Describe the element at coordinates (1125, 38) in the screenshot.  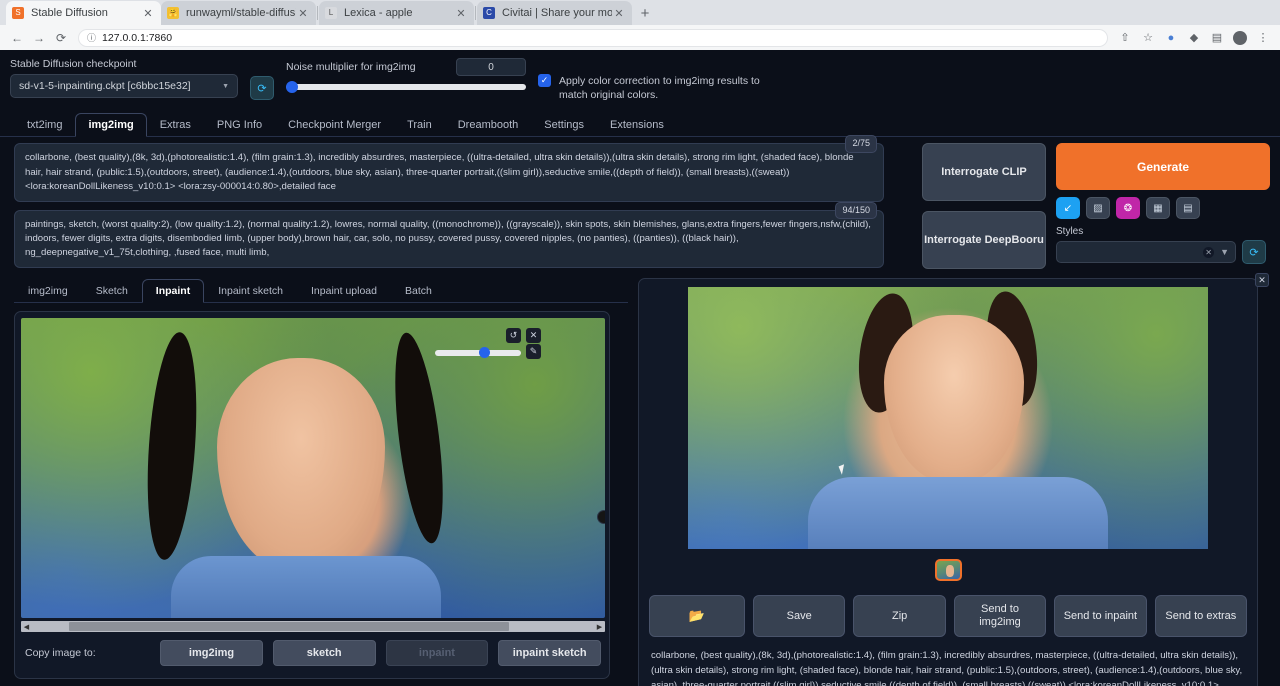
I see `share-icon: ⇧` at that location.